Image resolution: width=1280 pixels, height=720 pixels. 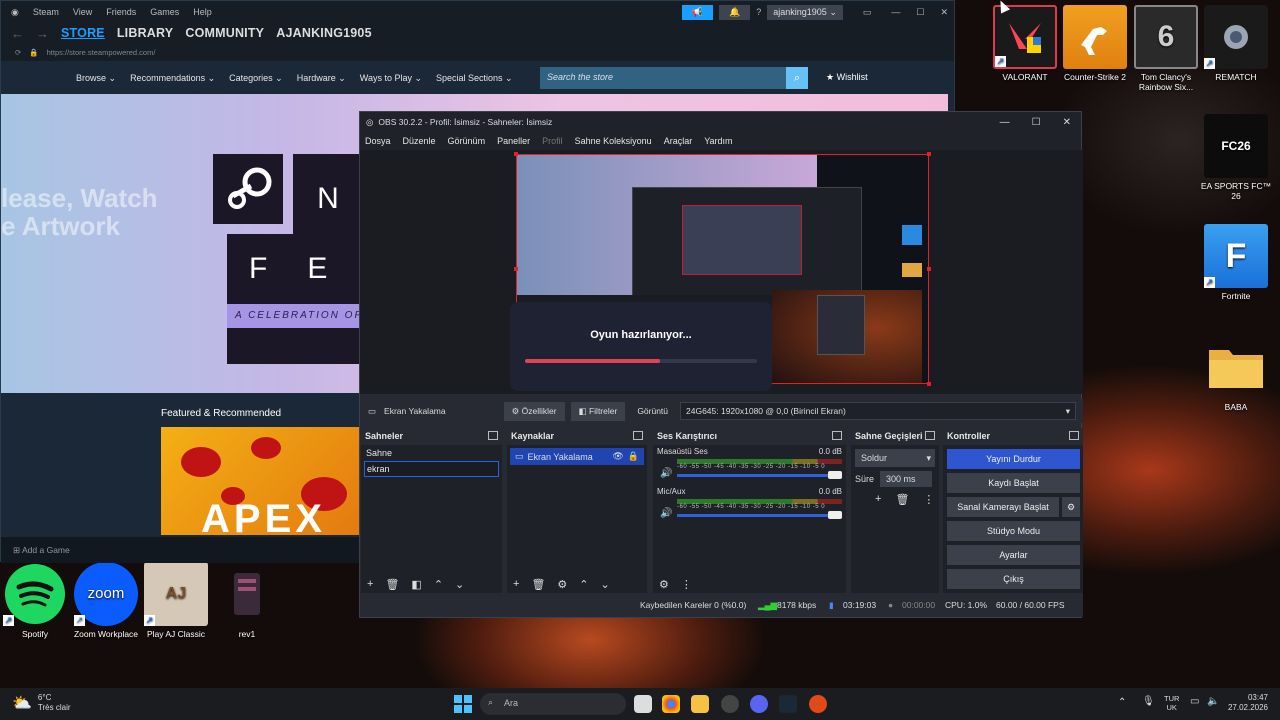 I want to click on wishlist-link: ★ Wishlist, so click(x=847, y=77).